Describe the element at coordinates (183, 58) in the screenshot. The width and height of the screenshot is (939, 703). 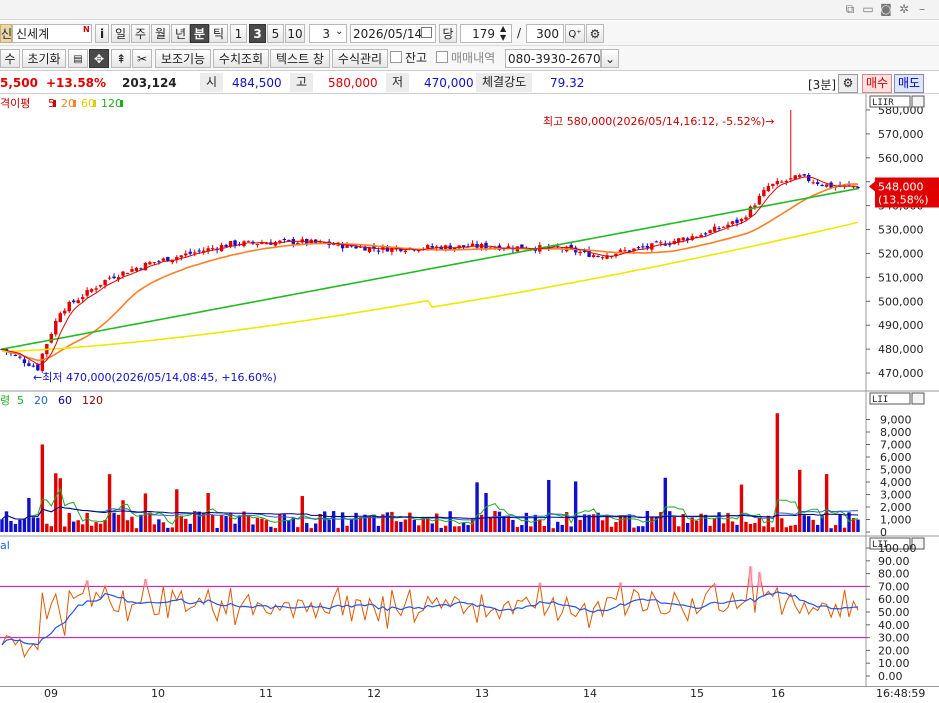
I see `aux-button: 보조기능` at that location.